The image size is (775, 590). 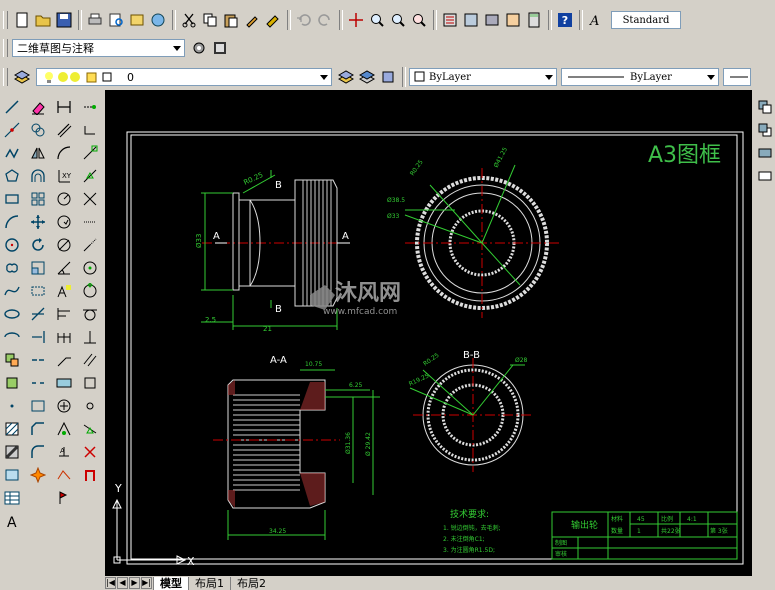 I want to click on center-mark-icon, so click(x=64, y=406).